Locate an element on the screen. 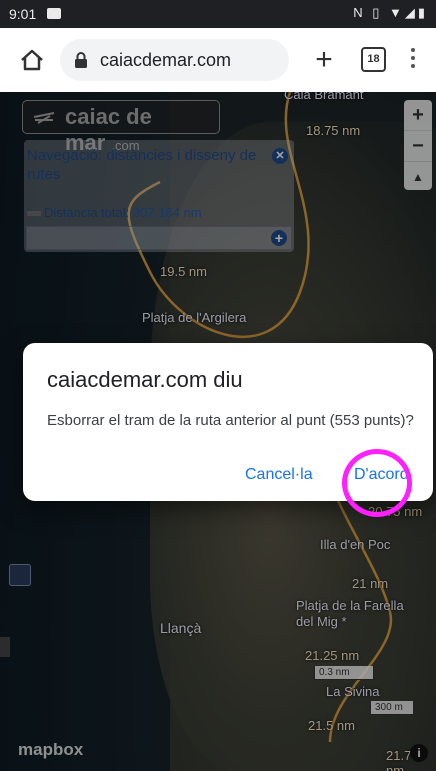 The height and width of the screenshot is (771, 436). home-icon is located at coordinates (32, 60).